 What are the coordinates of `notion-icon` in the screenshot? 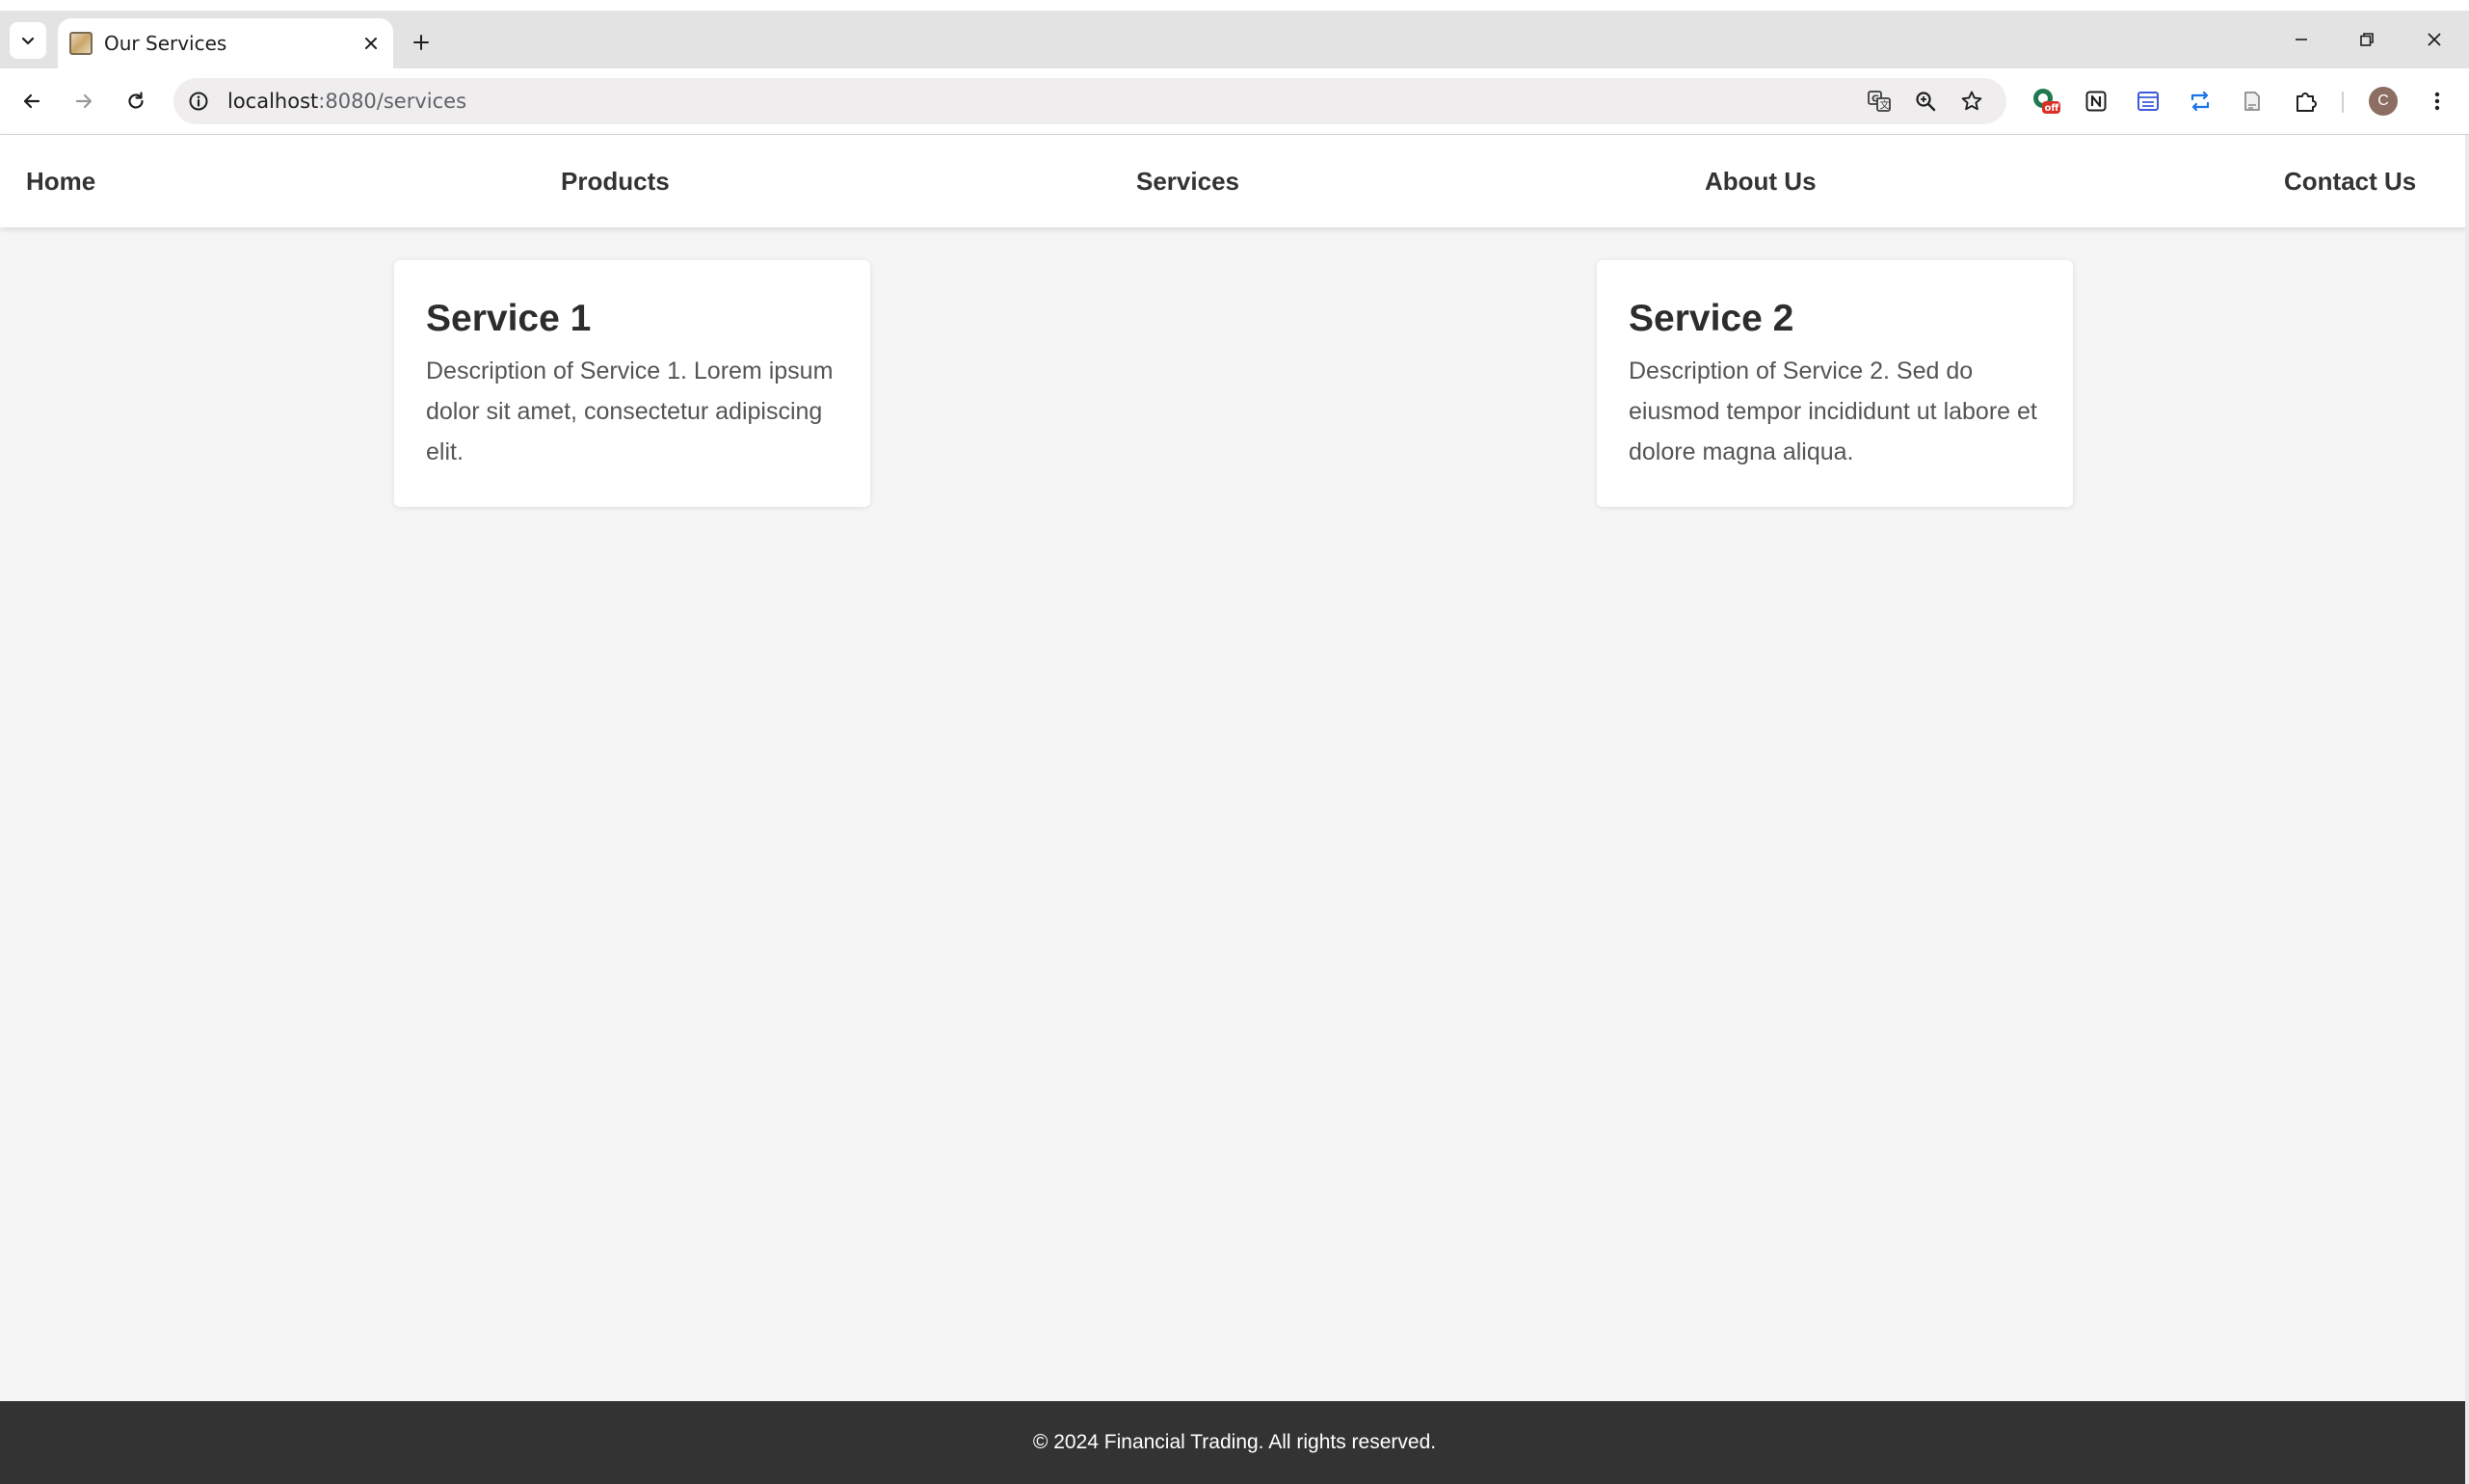 It's located at (2096, 101).